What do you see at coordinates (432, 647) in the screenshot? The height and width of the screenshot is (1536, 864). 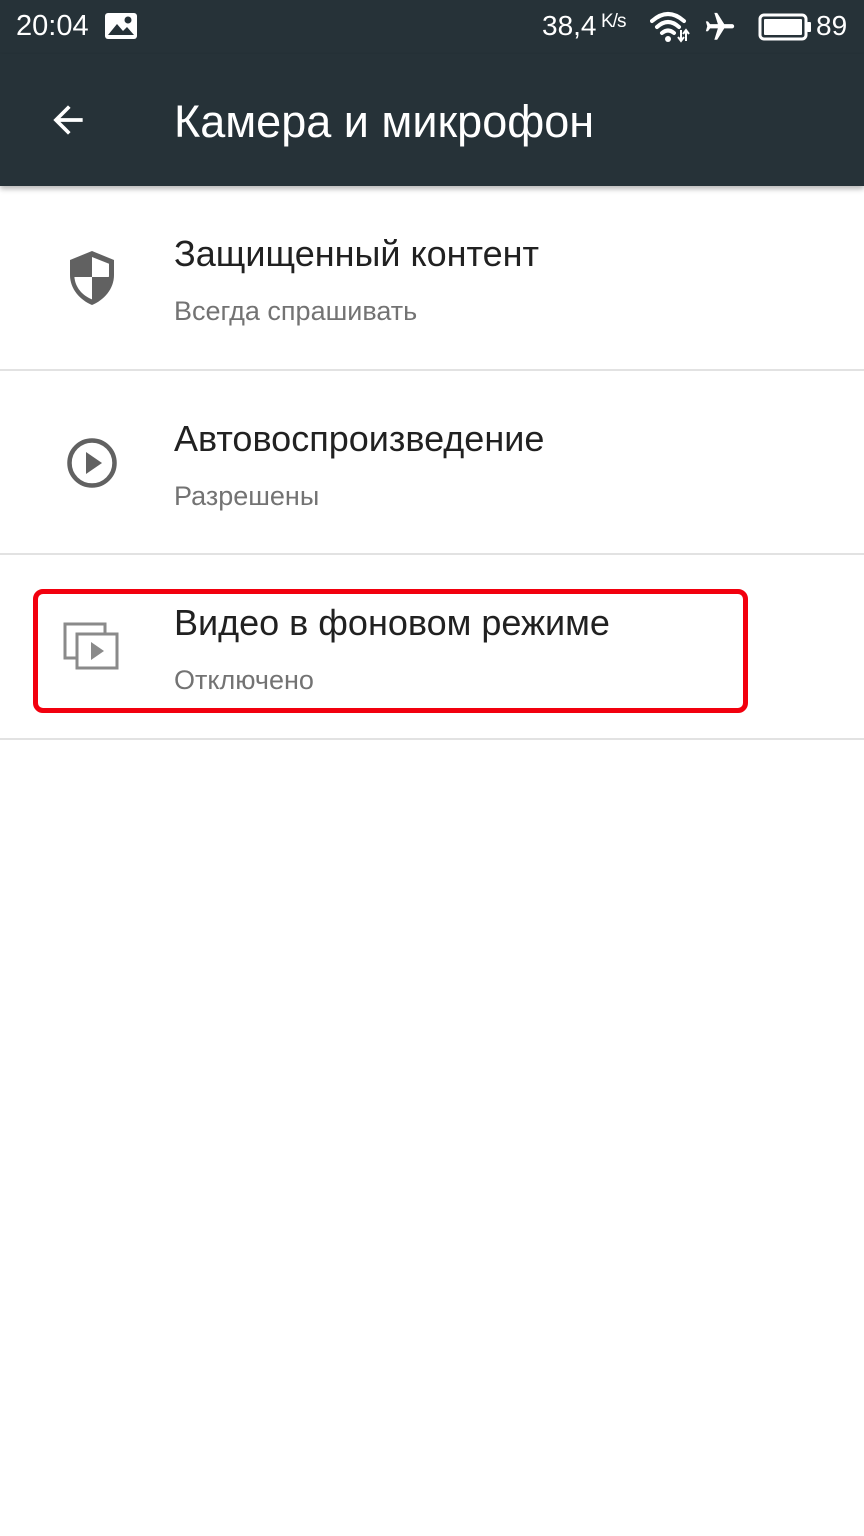 I see `setting-background-video: Видео в фоновом режиме Отключено` at bounding box center [432, 647].